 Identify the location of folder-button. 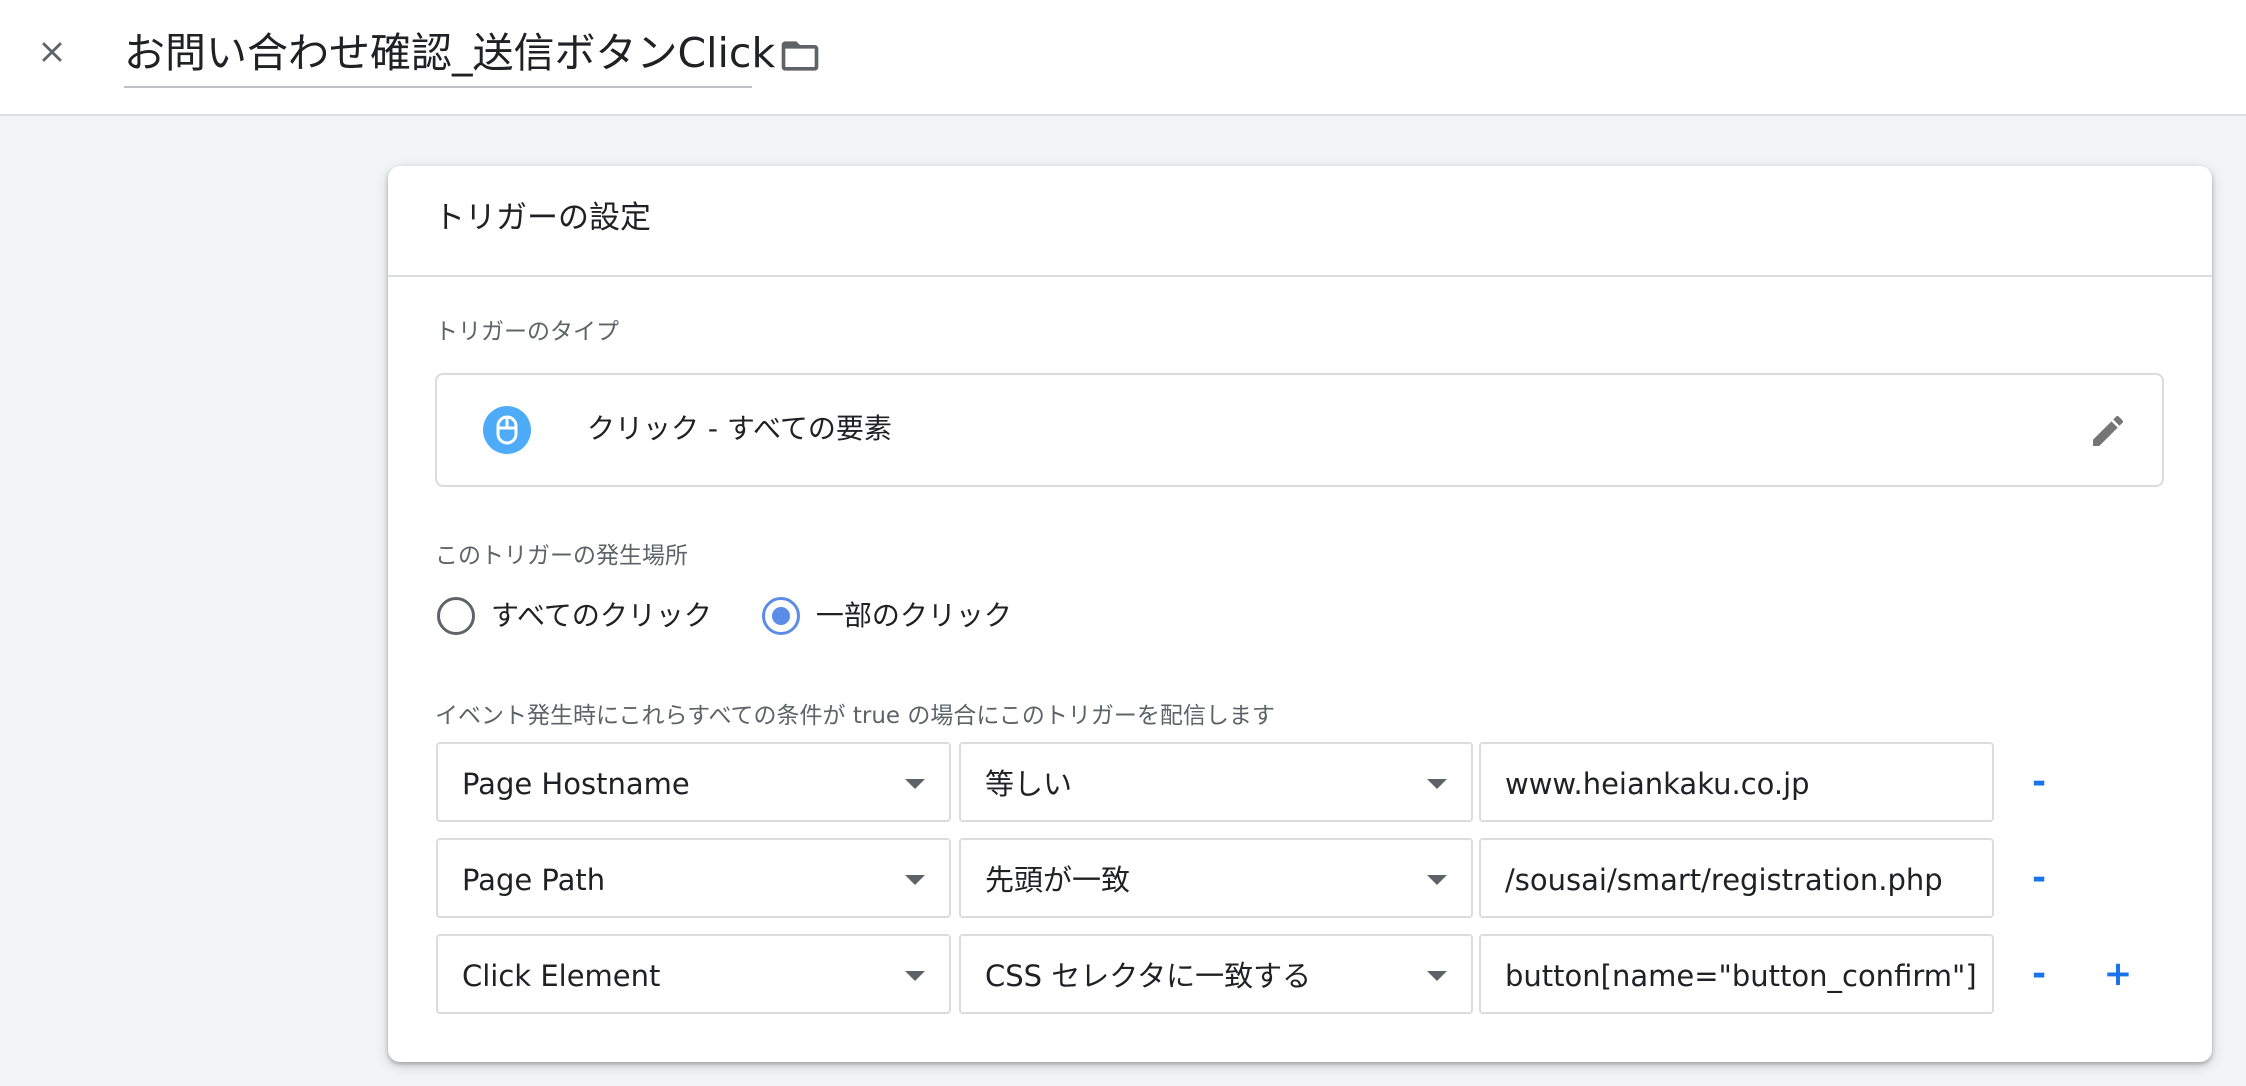
(800, 56).